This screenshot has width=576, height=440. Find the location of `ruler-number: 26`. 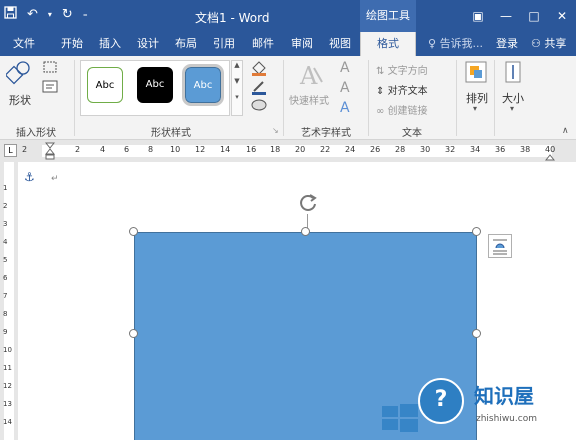

ruler-number: 26 is located at coordinates (375, 149).